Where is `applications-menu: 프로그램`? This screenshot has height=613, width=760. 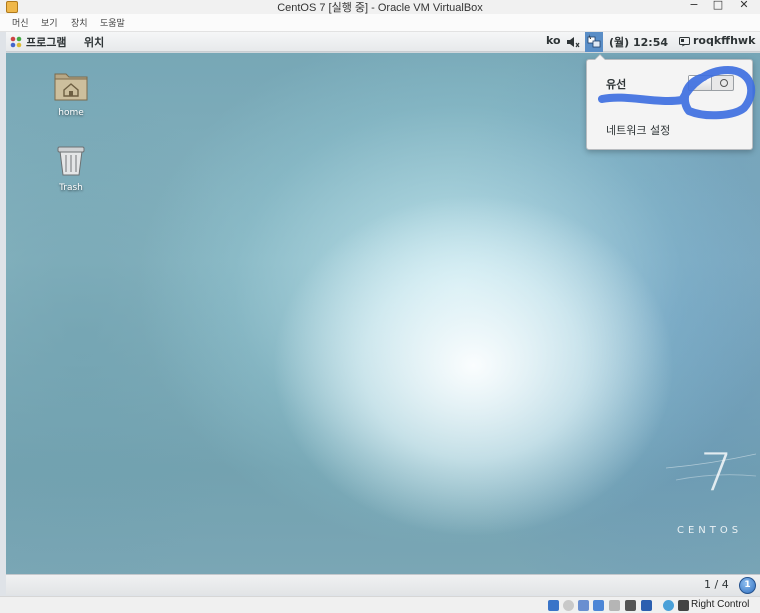 applications-menu: 프로그램 is located at coordinates (46, 42).